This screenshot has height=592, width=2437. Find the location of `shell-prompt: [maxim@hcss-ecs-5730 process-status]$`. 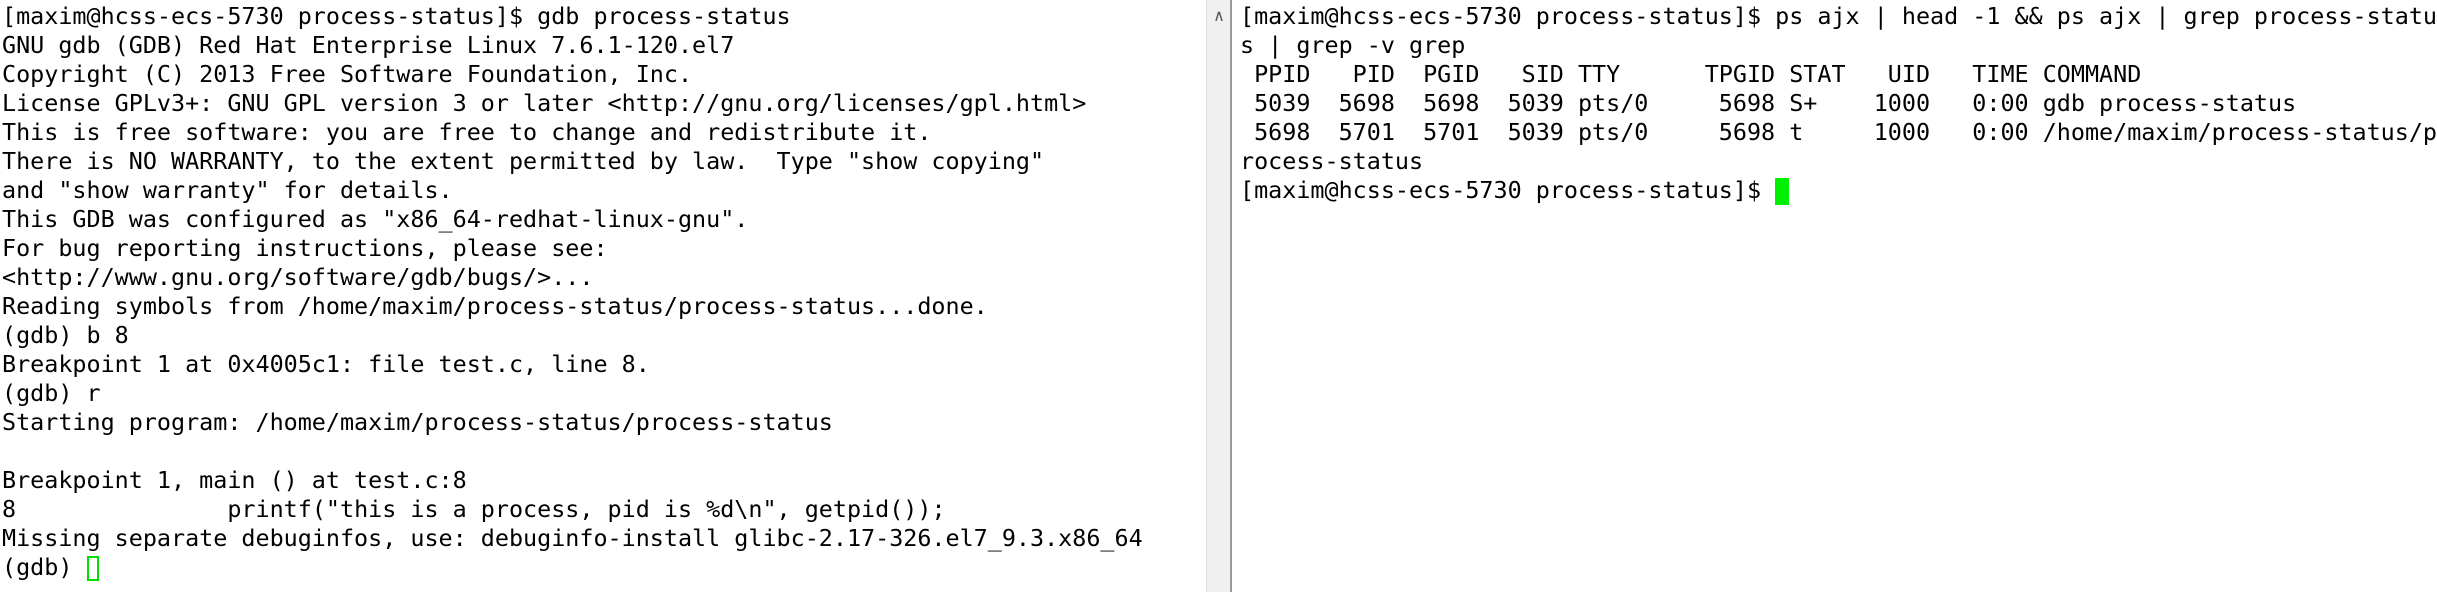

shell-prompt: [maxim@hcss-ecs-5730 process-status]$ is located at coordinates (1508, 190).